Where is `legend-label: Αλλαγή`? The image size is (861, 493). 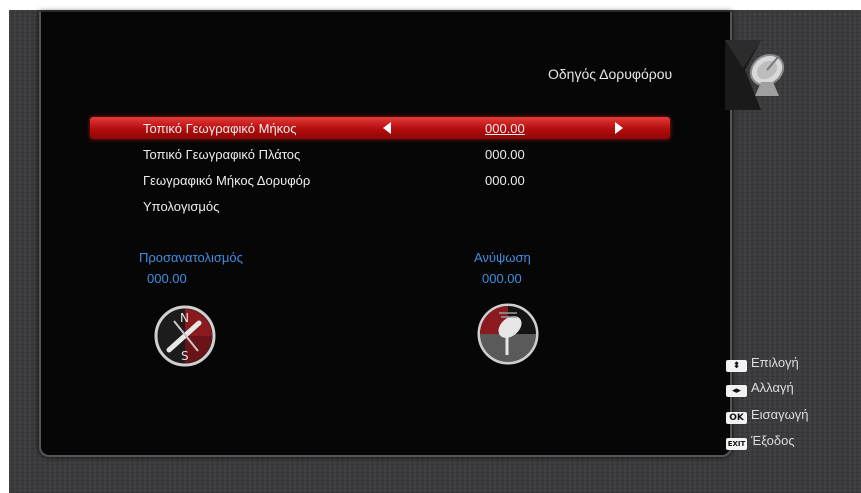 legend-label: Αλλαγή is located at coordinates (772, 387).